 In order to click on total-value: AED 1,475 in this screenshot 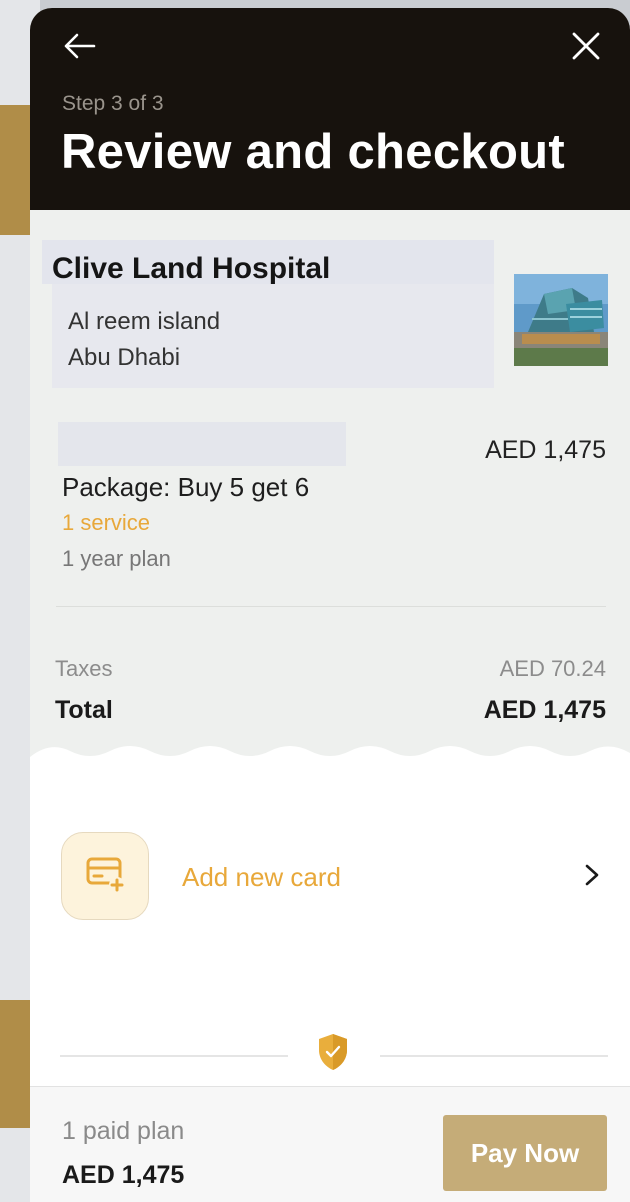, I will do `click(544, 710)`.